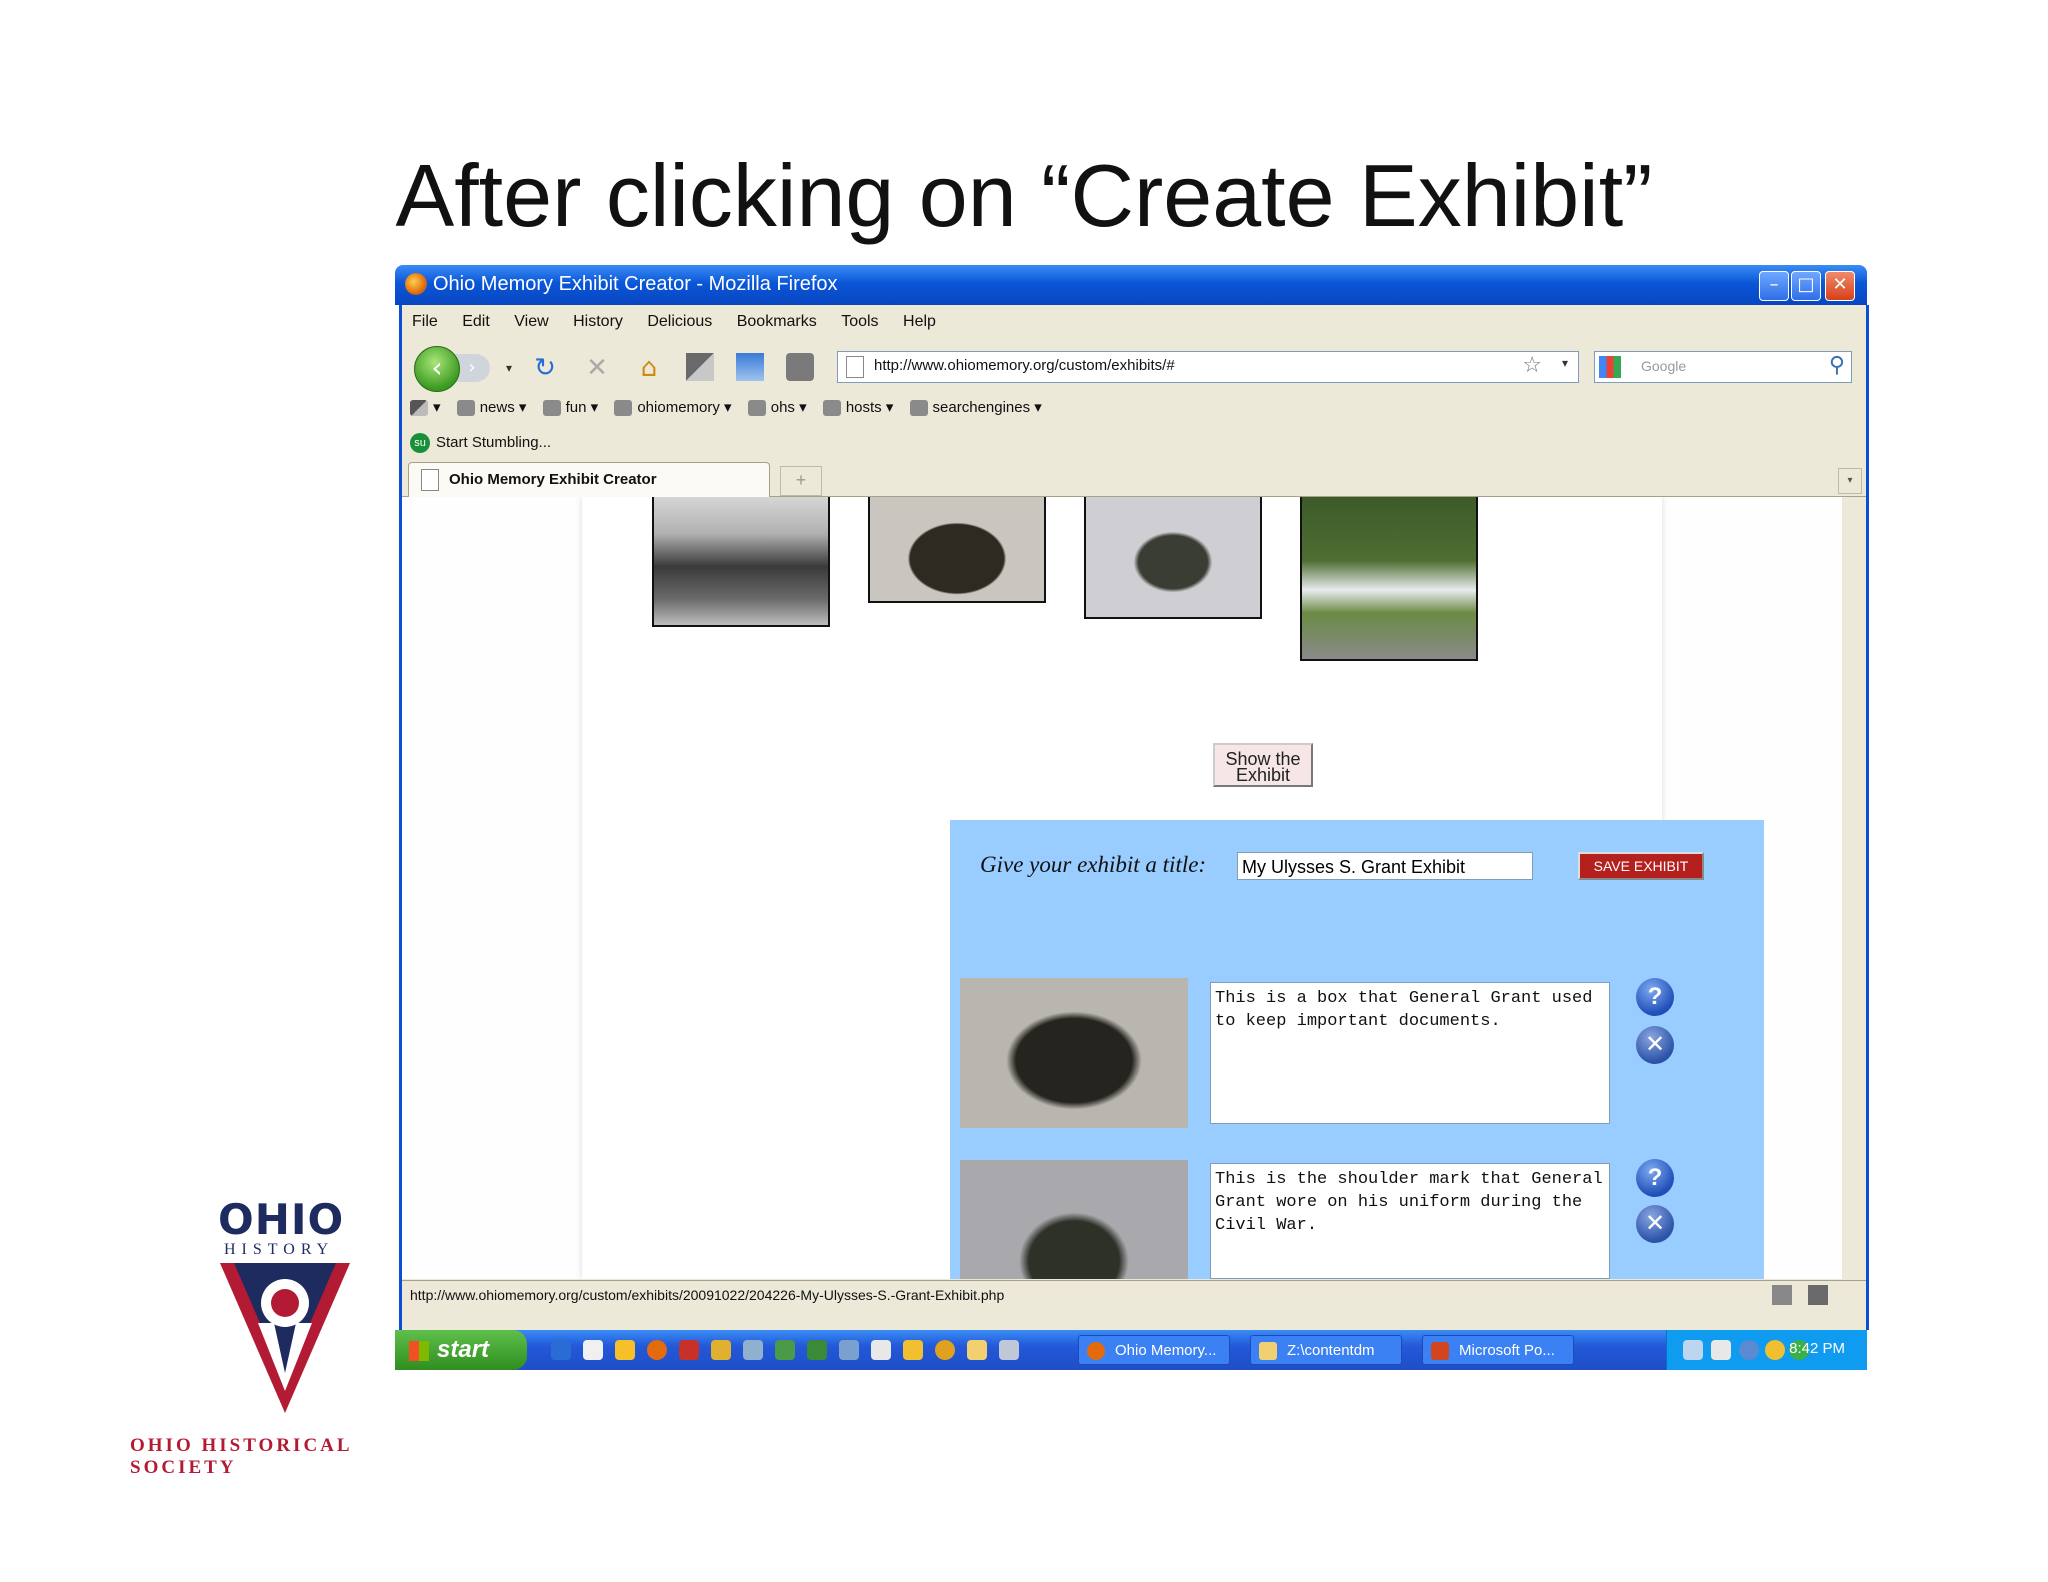 This screenshot has width=2048, height=1582. Describe the element at coordinates (689, 1350) in the screenshot. I see `filezilla-icon` at that location.